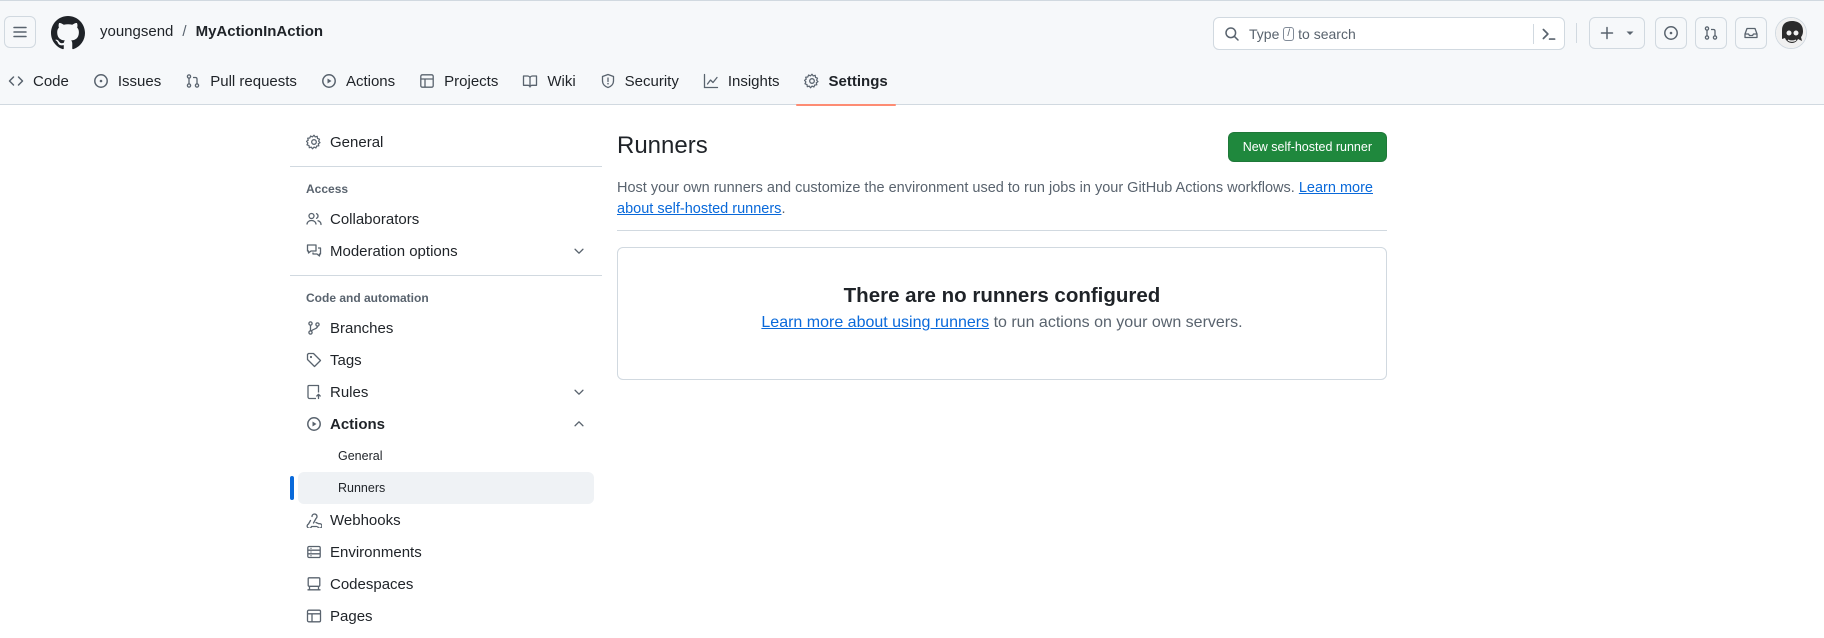  I want to click on comment-discussion-icon, so click(314, 250).